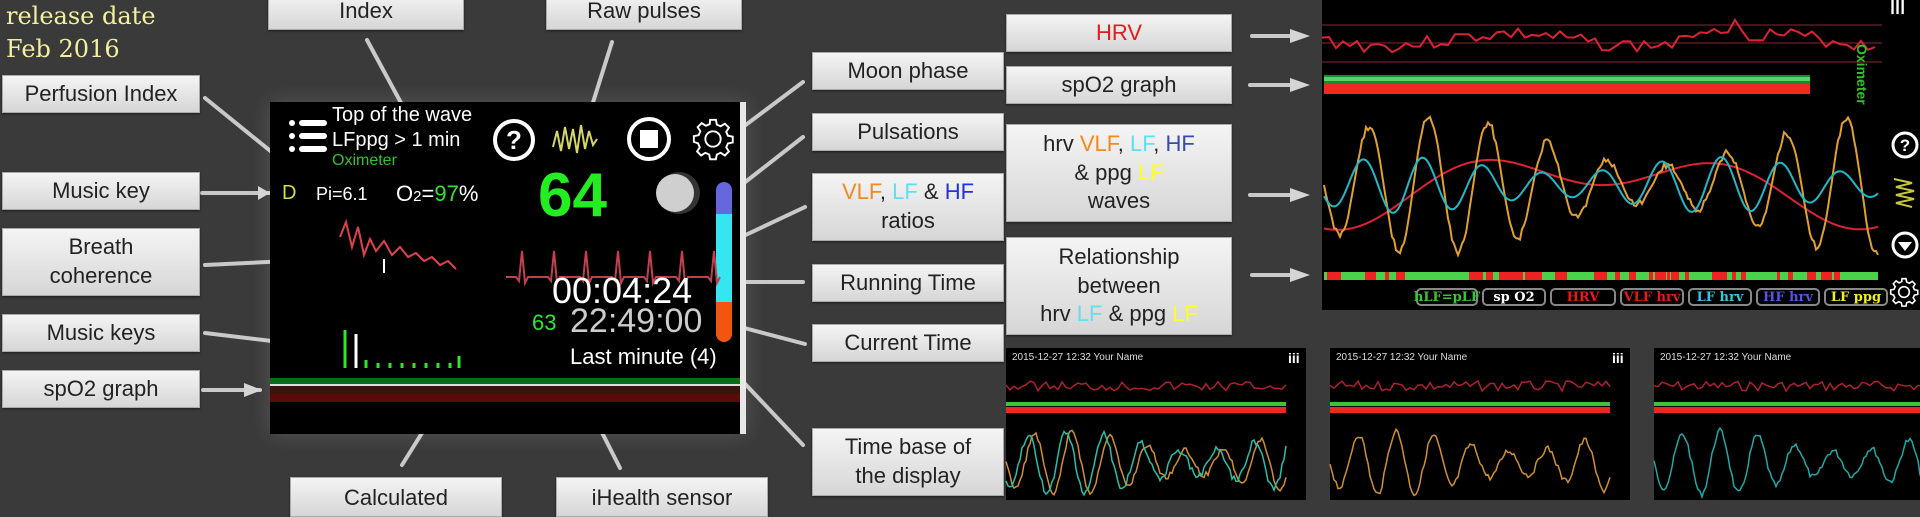  I want to click on callout-calculated: Calculated, so click(396, 497).